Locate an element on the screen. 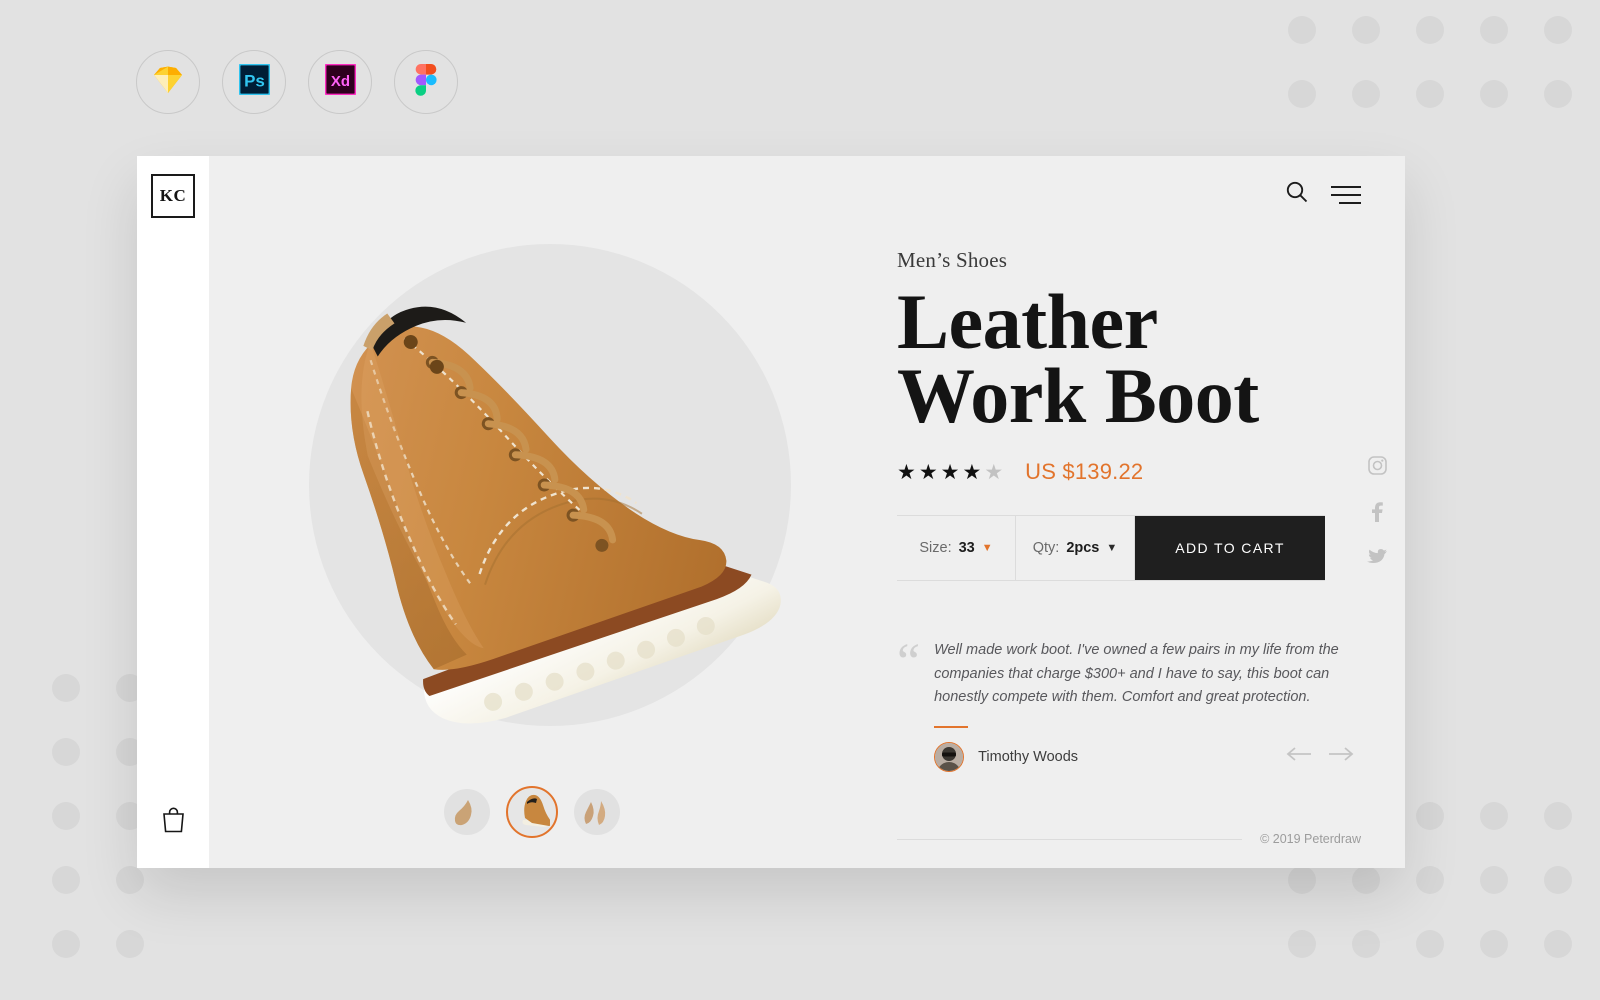  product-title-line-2: Work Boot is located at coordinates (1078, 396).